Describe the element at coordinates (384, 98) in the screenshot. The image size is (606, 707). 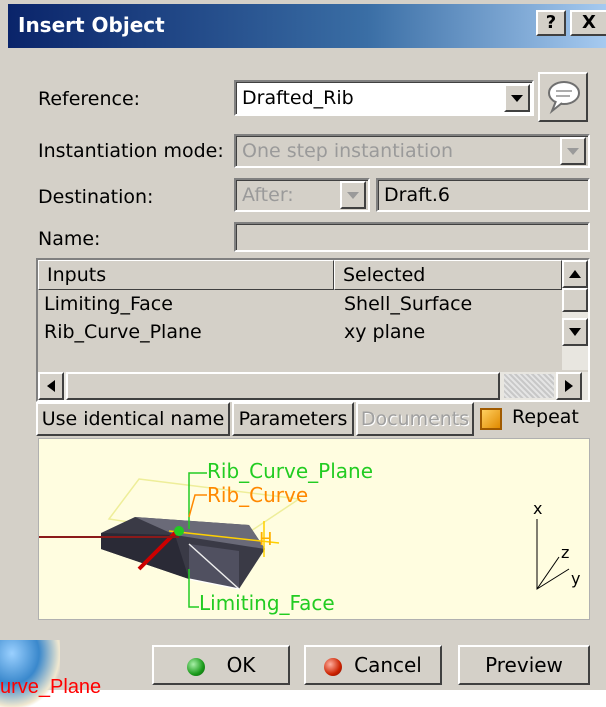
I see `reference-dropdown: Drafted_Rib` at that location.